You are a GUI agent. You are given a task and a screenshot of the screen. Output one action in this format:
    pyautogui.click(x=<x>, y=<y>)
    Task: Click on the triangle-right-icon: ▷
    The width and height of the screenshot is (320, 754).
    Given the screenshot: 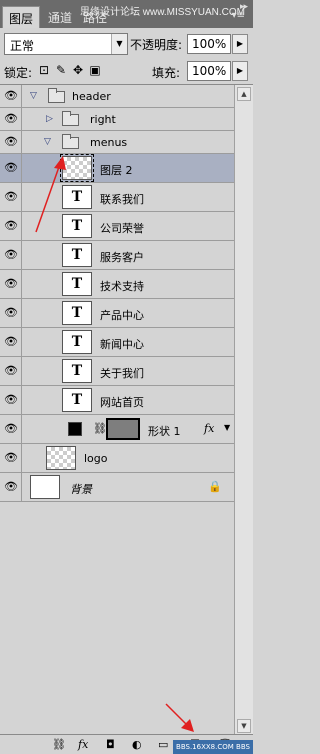 What is the action you would take?
    pyautogui.click(x=49, y=119)
    